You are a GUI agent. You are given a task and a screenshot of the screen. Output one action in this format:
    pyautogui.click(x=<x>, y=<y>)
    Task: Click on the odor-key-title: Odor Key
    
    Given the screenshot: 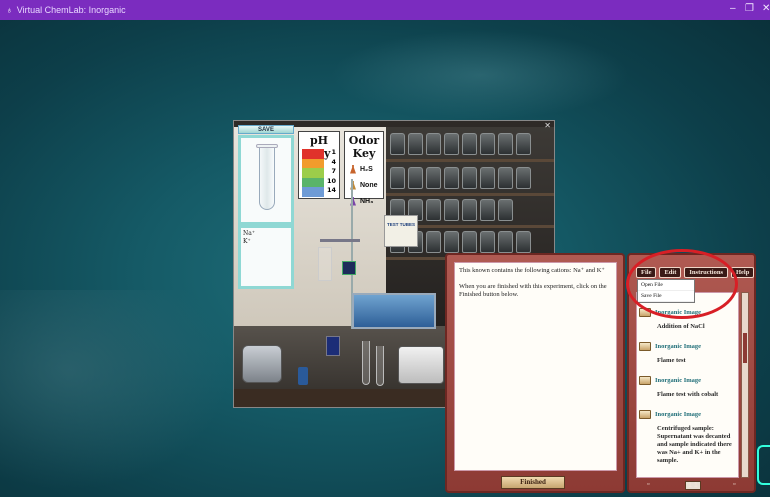 What is the action you would take?
    pyautogui.click(x=364, y=147)
    